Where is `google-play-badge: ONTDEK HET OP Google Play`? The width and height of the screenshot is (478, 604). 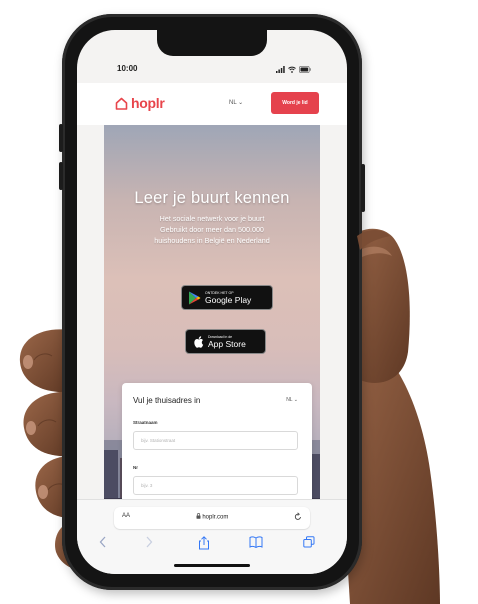
google-play-badge: ONTDEK HET OP Google Play is located at coordinates (227, 297).